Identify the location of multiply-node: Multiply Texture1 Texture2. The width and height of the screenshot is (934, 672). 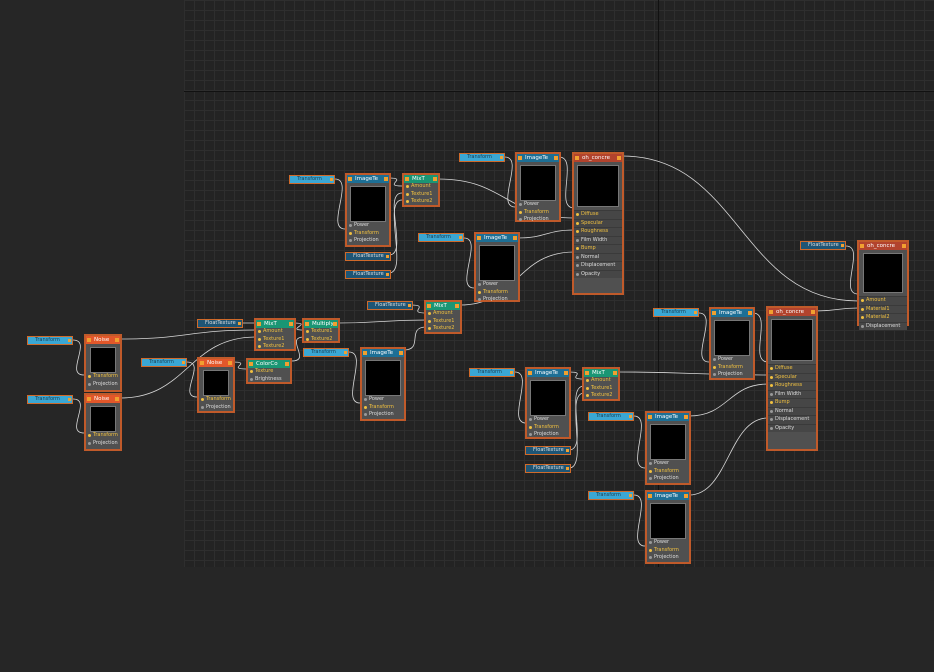
(321, 330).